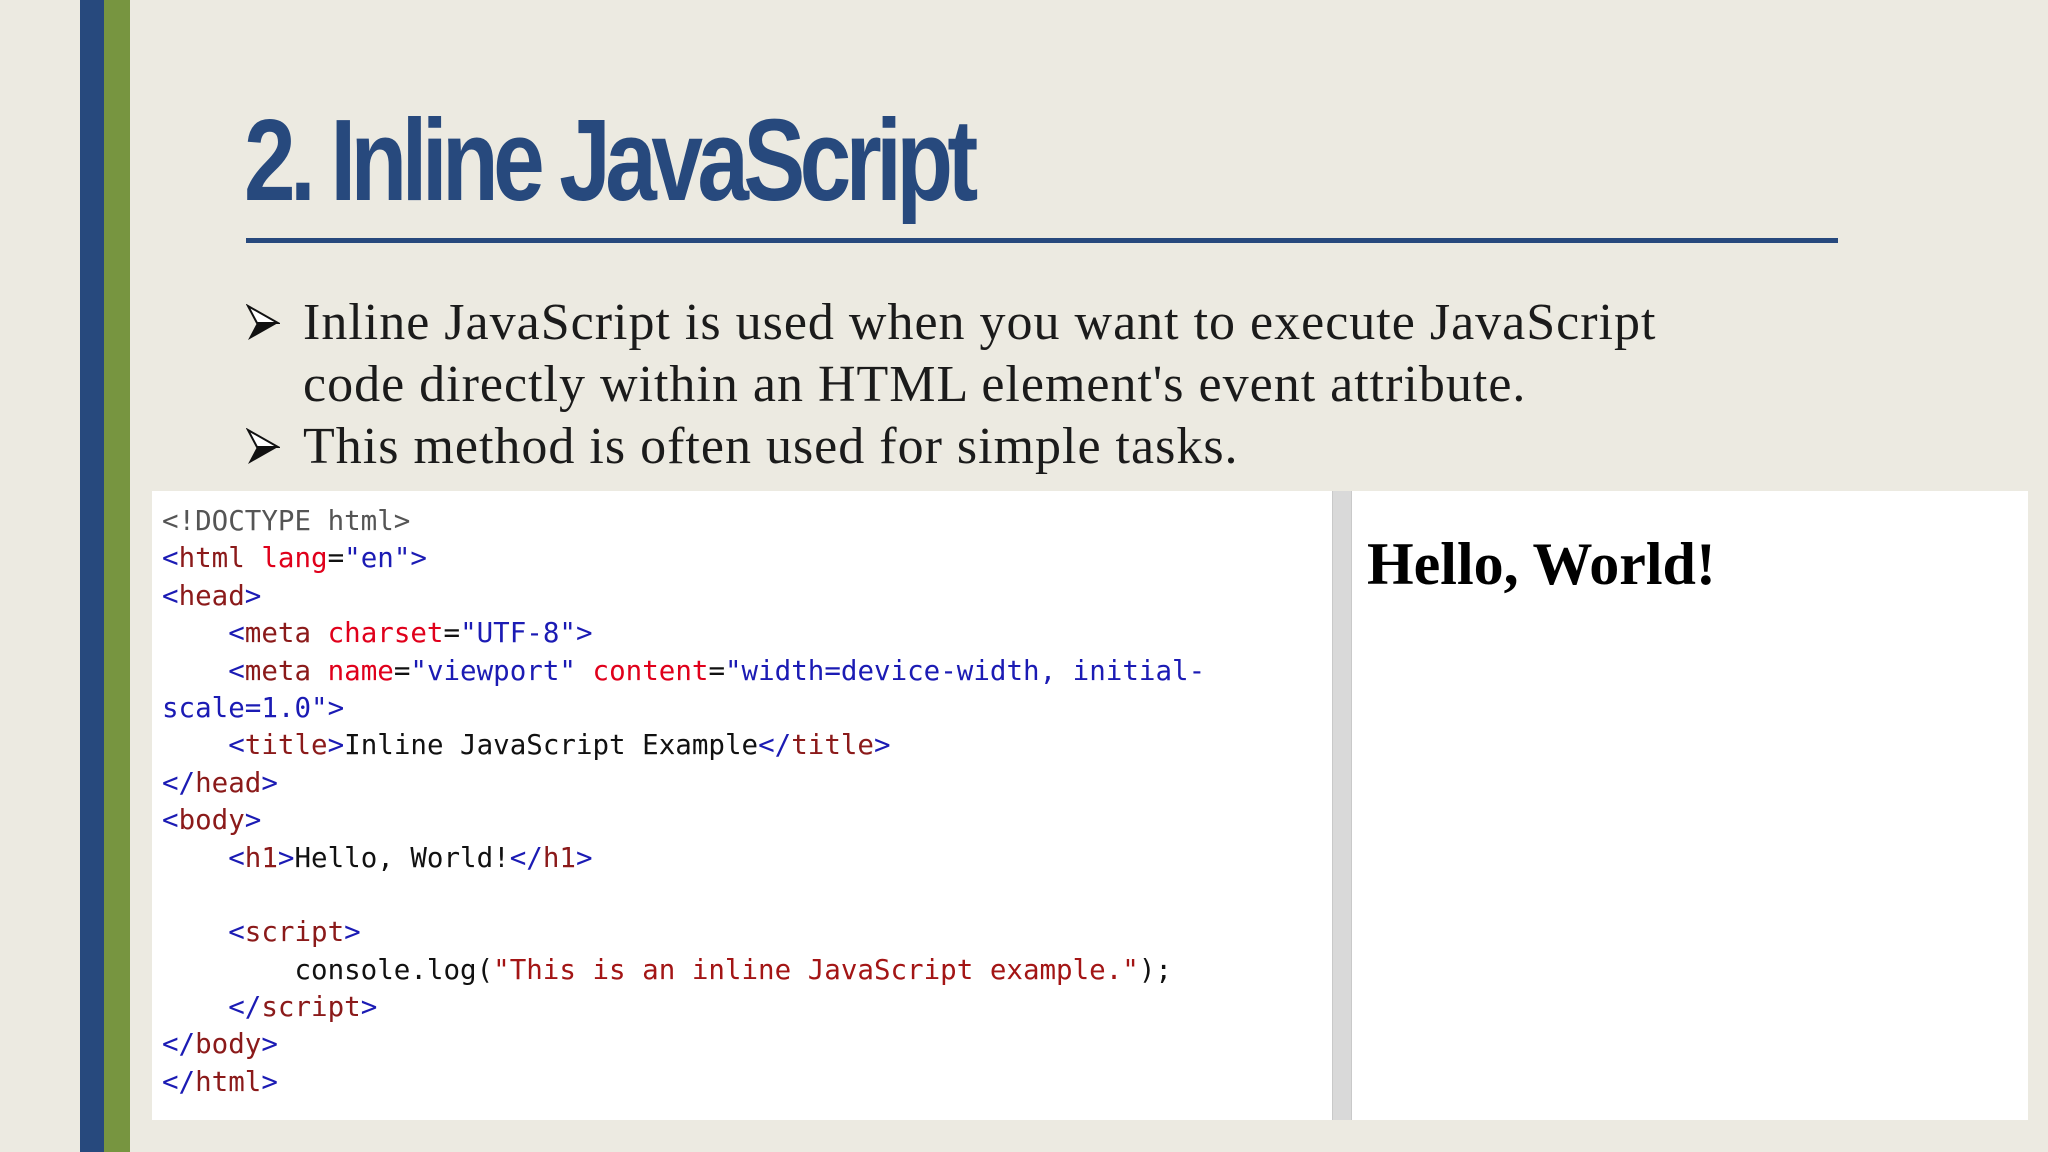 This screenshot has height=1152, width=2048. I want to click on code-line: scale=1.0">, so click(683, 708).